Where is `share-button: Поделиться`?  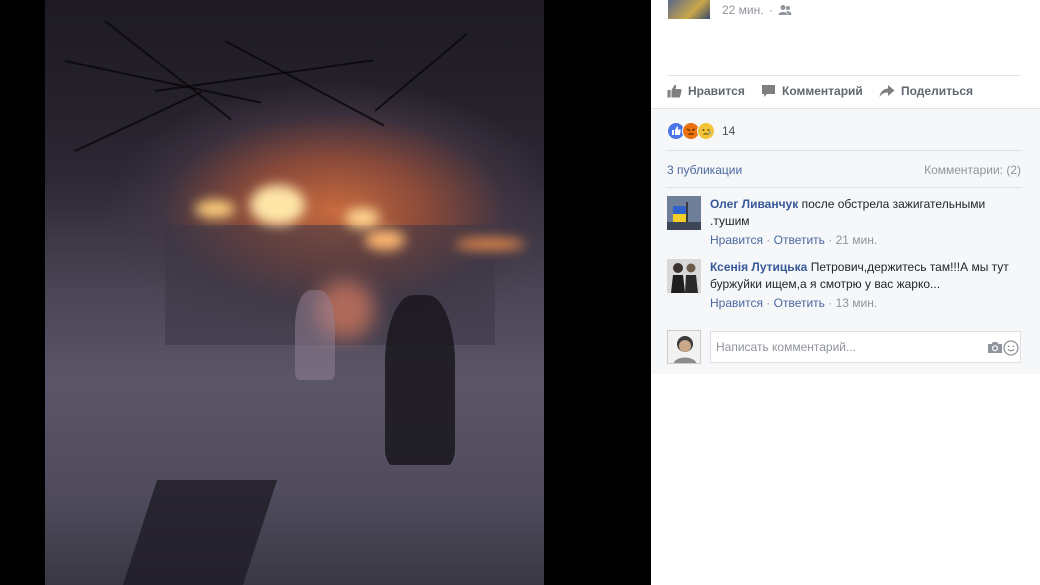 share-button: Поделиться is located at coordinates (926, 91).